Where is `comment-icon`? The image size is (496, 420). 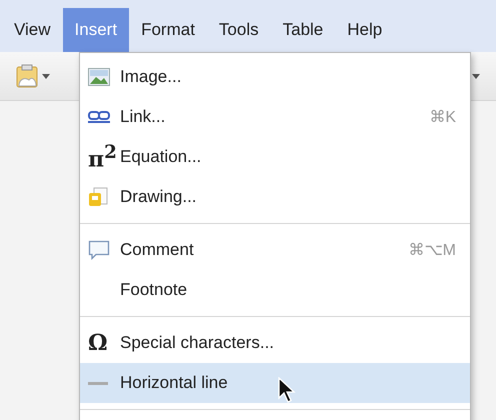
comment-icon is located at coordinates (99, 250).